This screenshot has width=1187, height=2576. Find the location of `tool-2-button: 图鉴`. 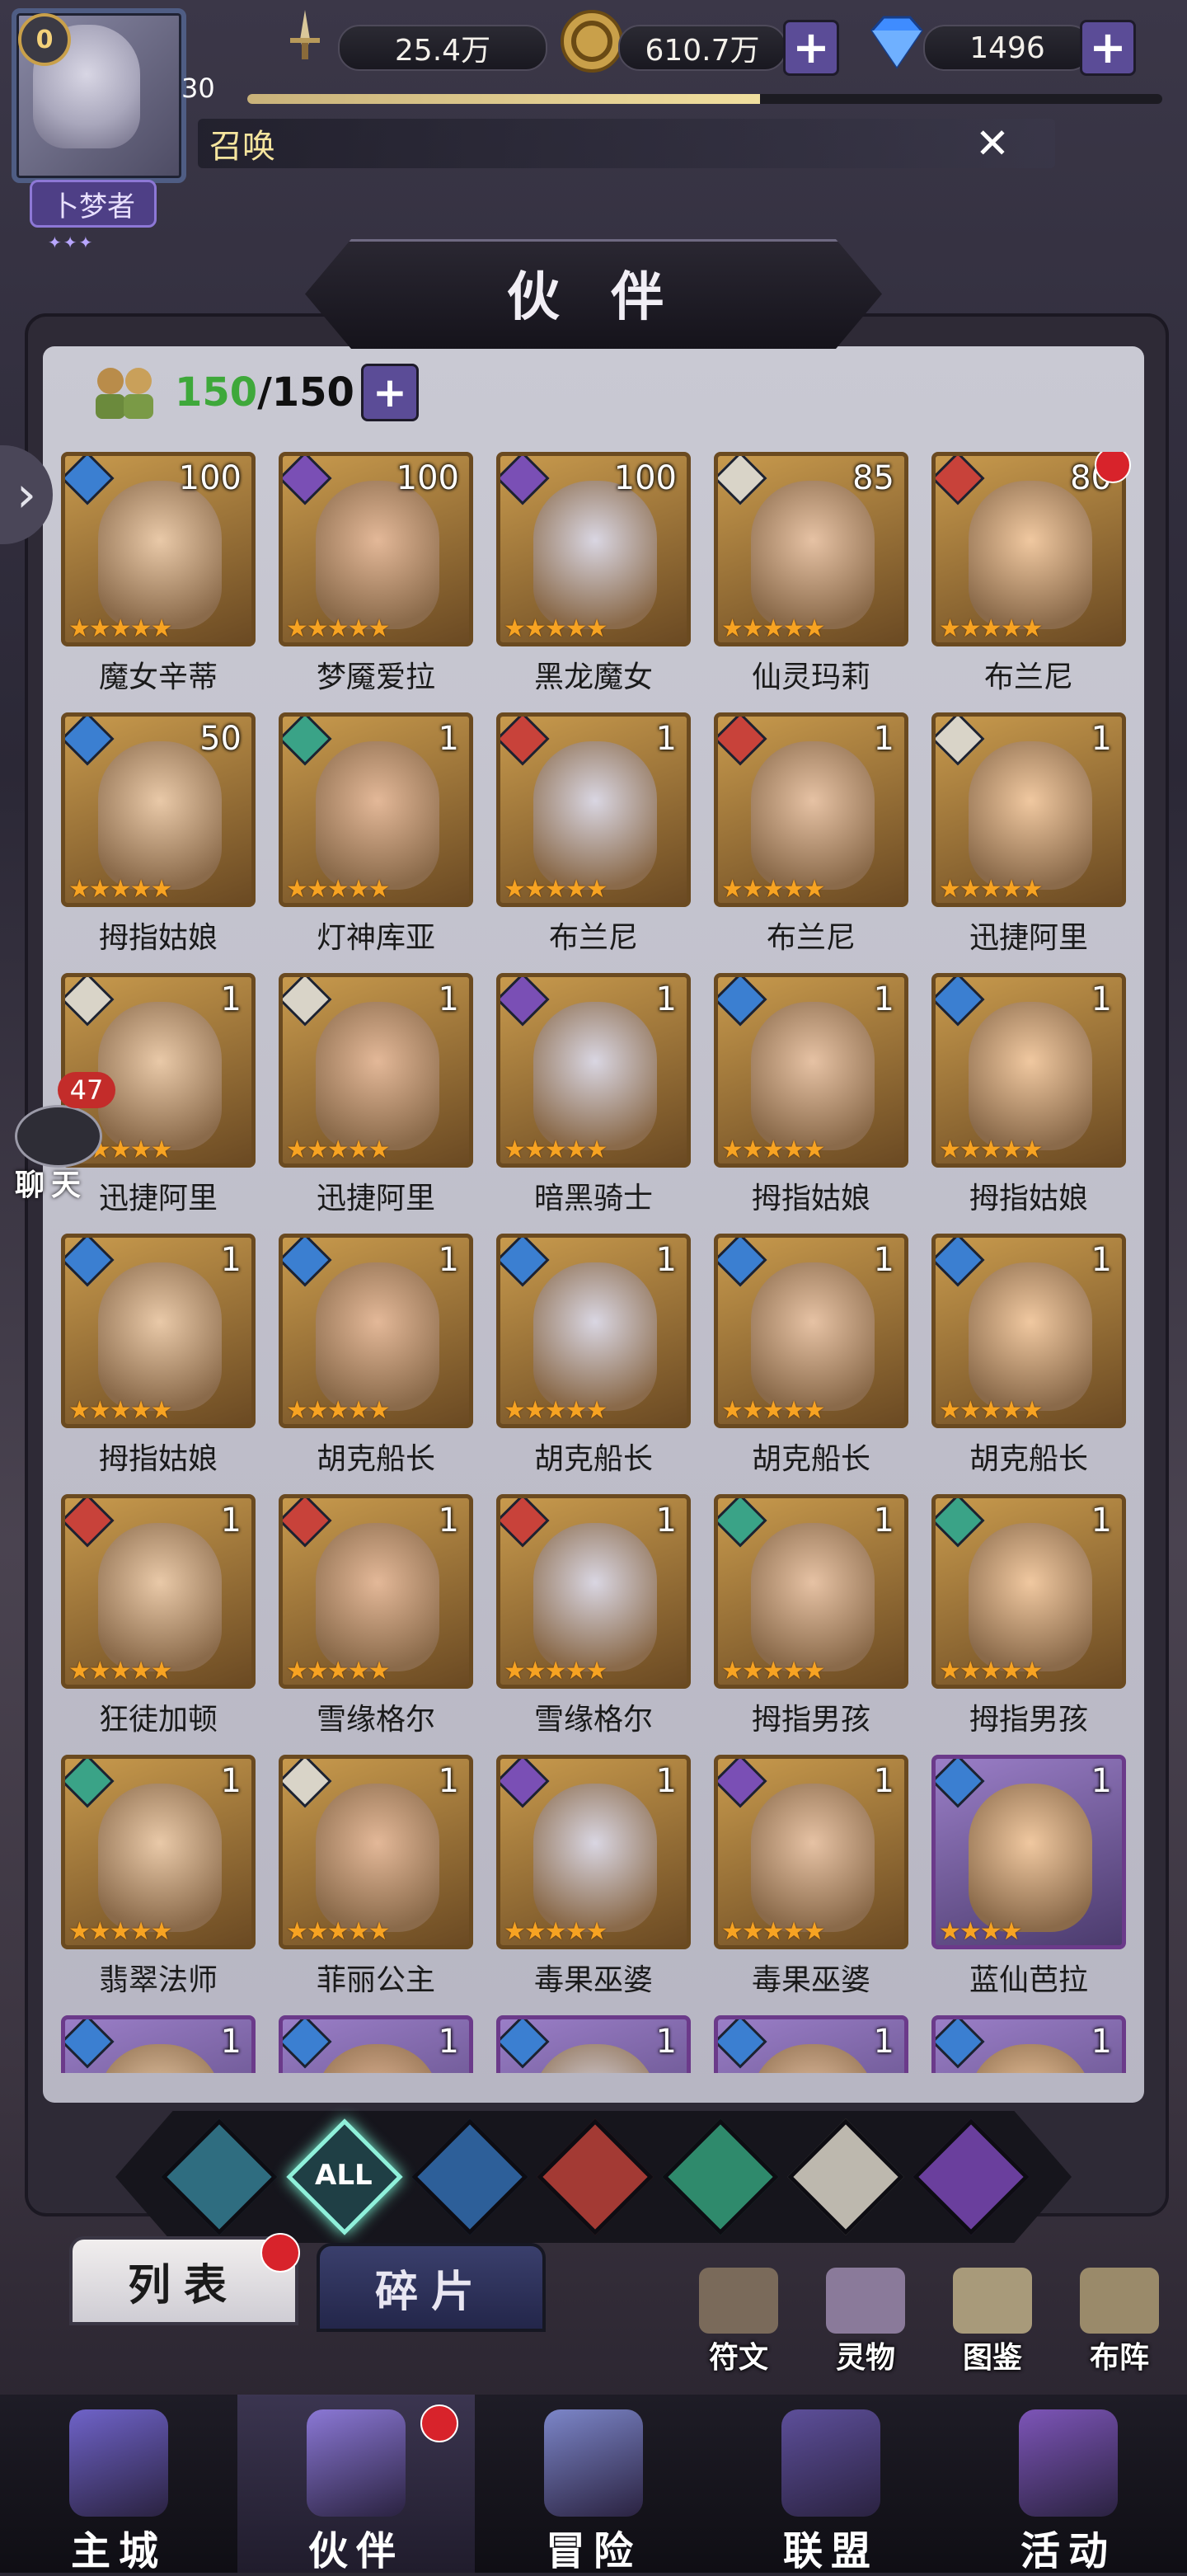

tool-2-button: 图鉴 is located at coordinates (992, 2322).